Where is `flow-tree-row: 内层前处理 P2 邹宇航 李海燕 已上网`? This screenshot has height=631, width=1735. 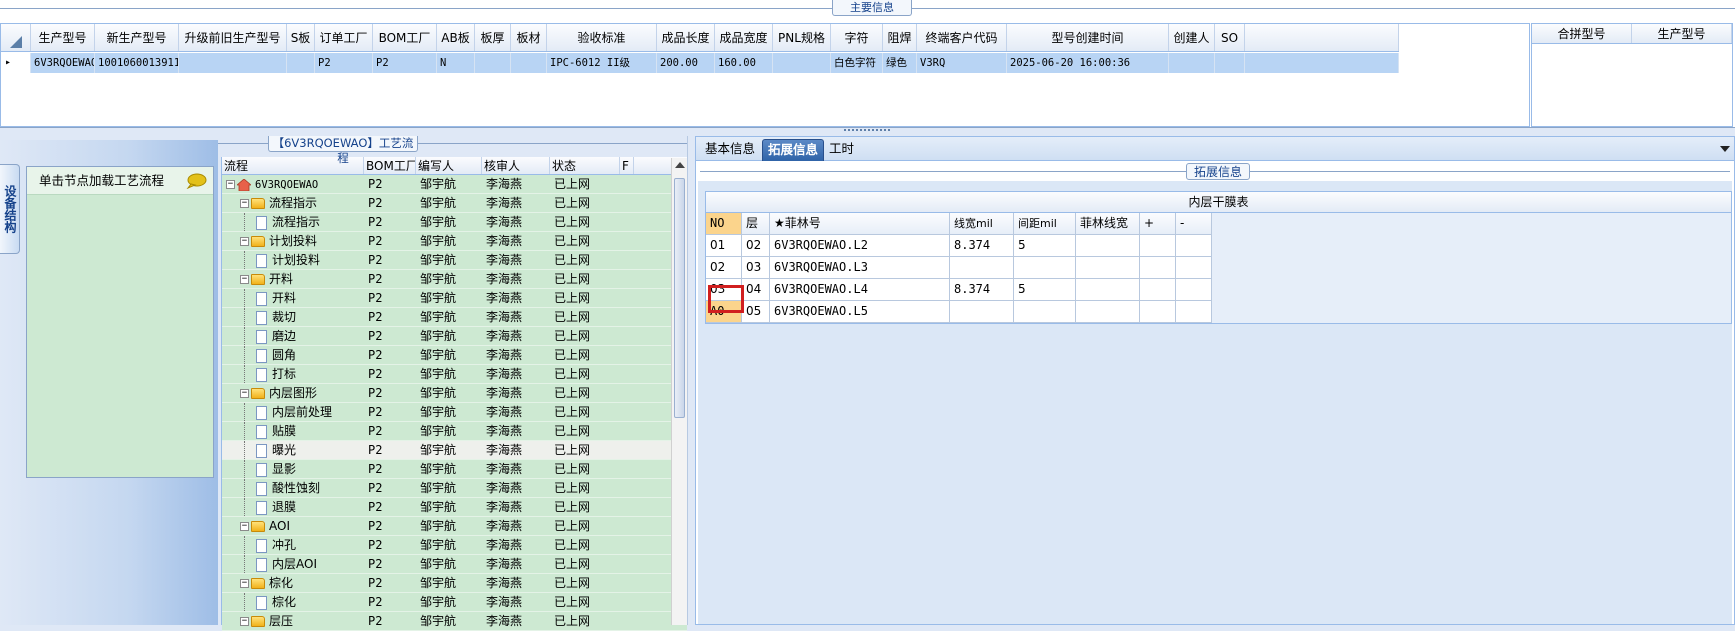 flow-tree-row: 内层前处理 P2 邹宇航 李海燕 已上网 is located at coordinates (454, 412).